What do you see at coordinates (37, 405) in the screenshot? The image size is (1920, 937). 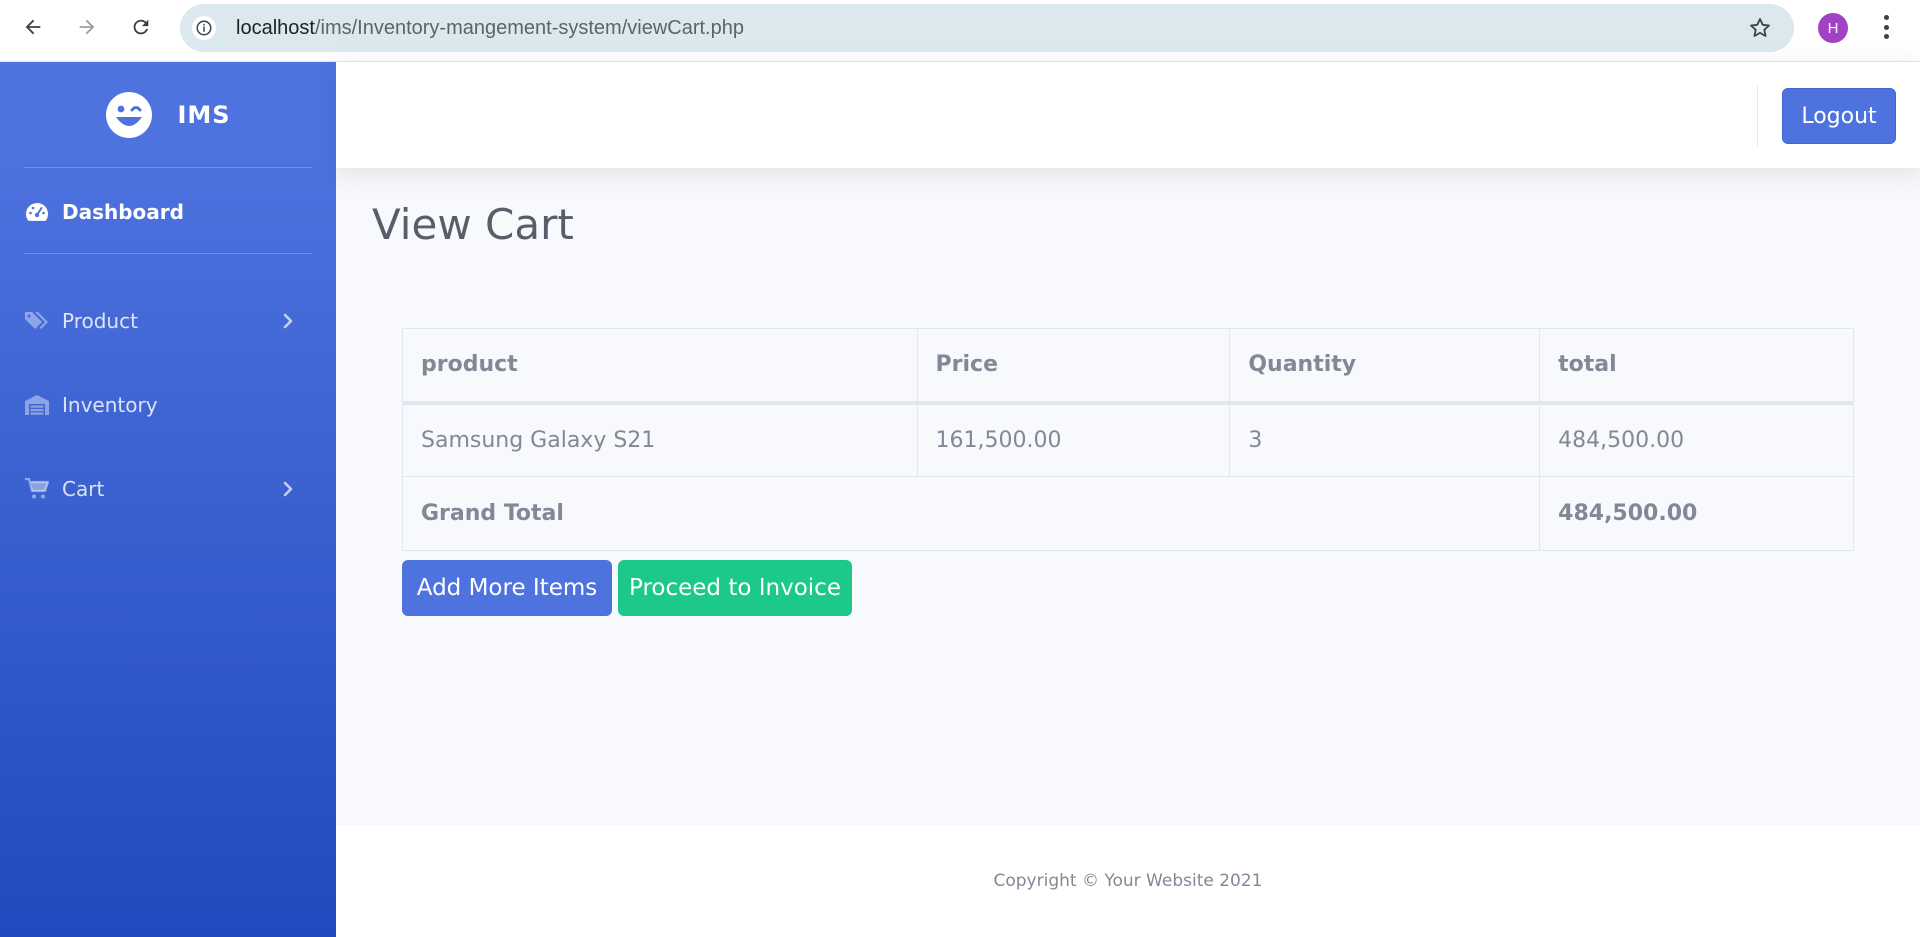 I see `warehouse-icon` at bounding box center [37, 405].